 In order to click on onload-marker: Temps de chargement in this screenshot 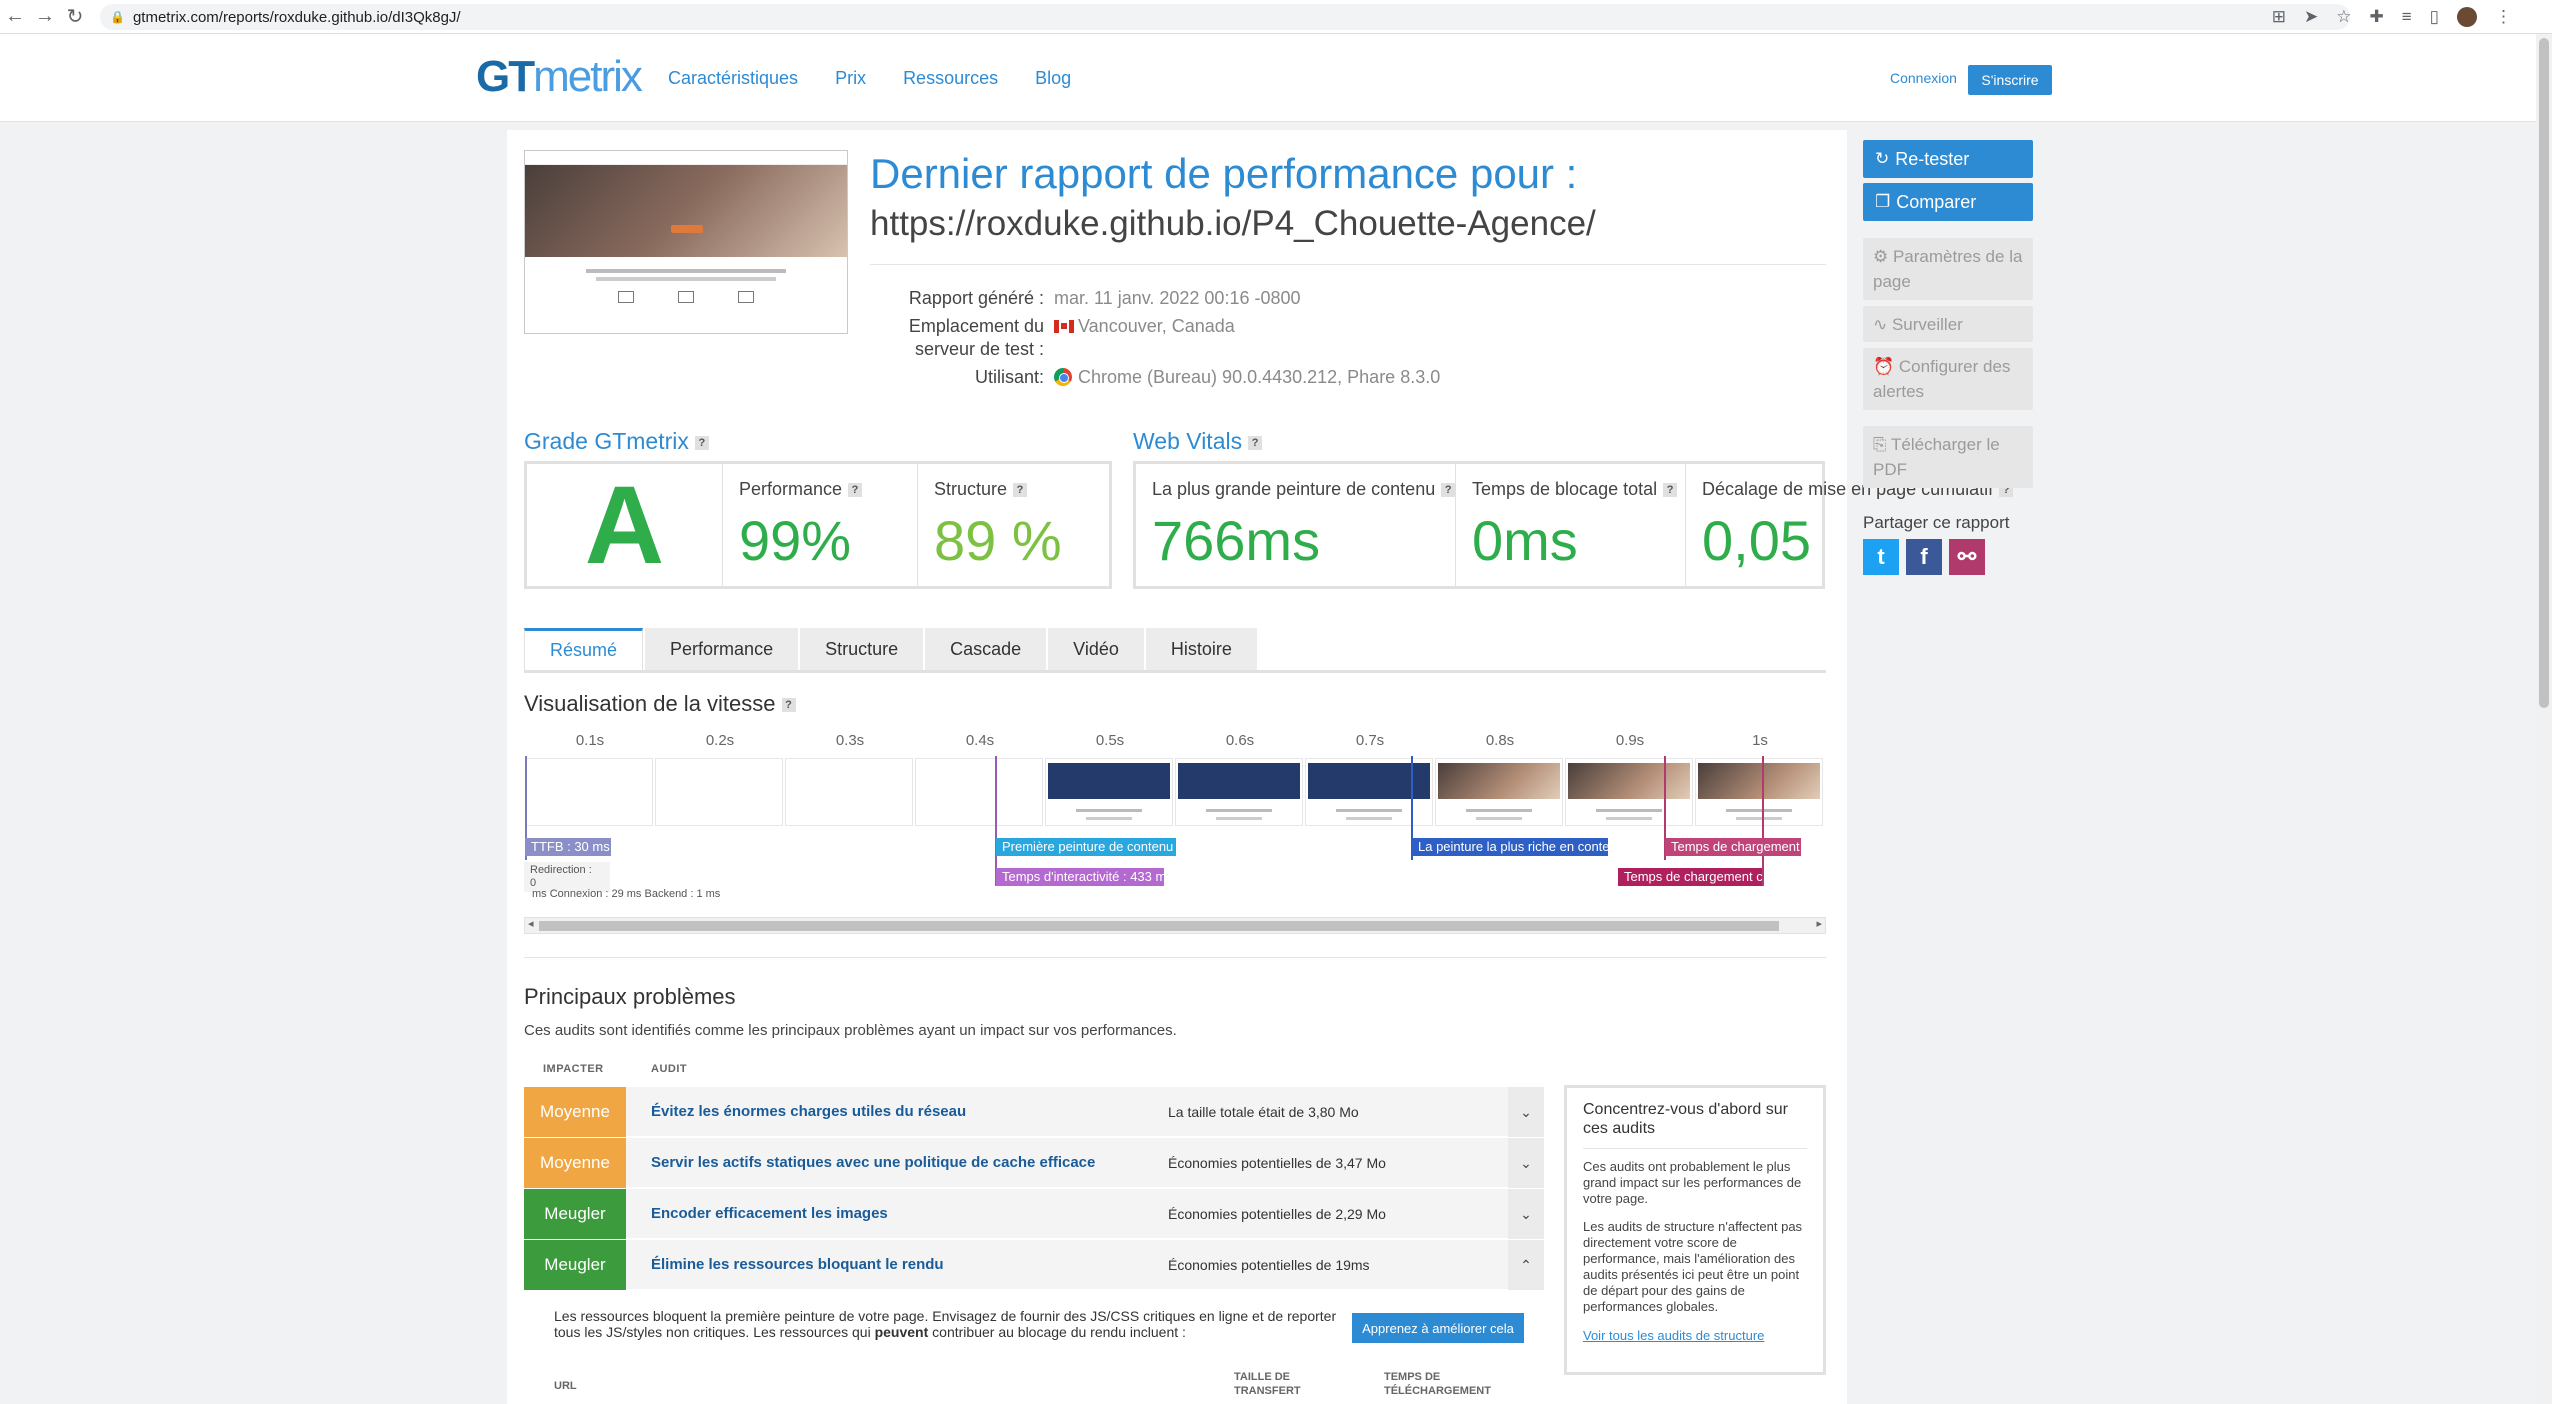, I will do `click(1733, 847)`.